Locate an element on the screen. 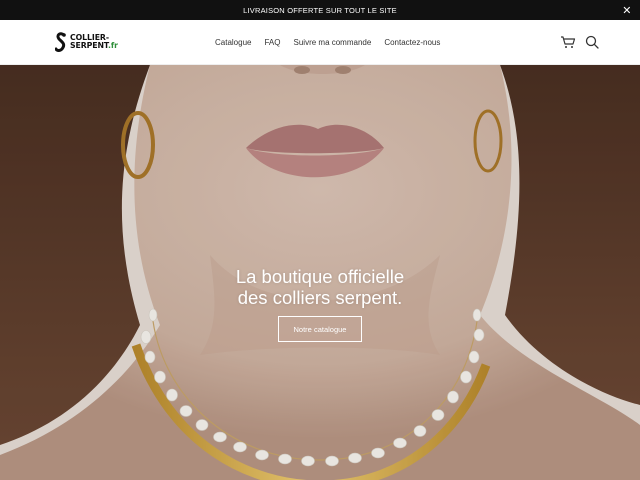 This screenshot has width=640, height=480. logo-tld: .fr is located at coordinates (112, 45).